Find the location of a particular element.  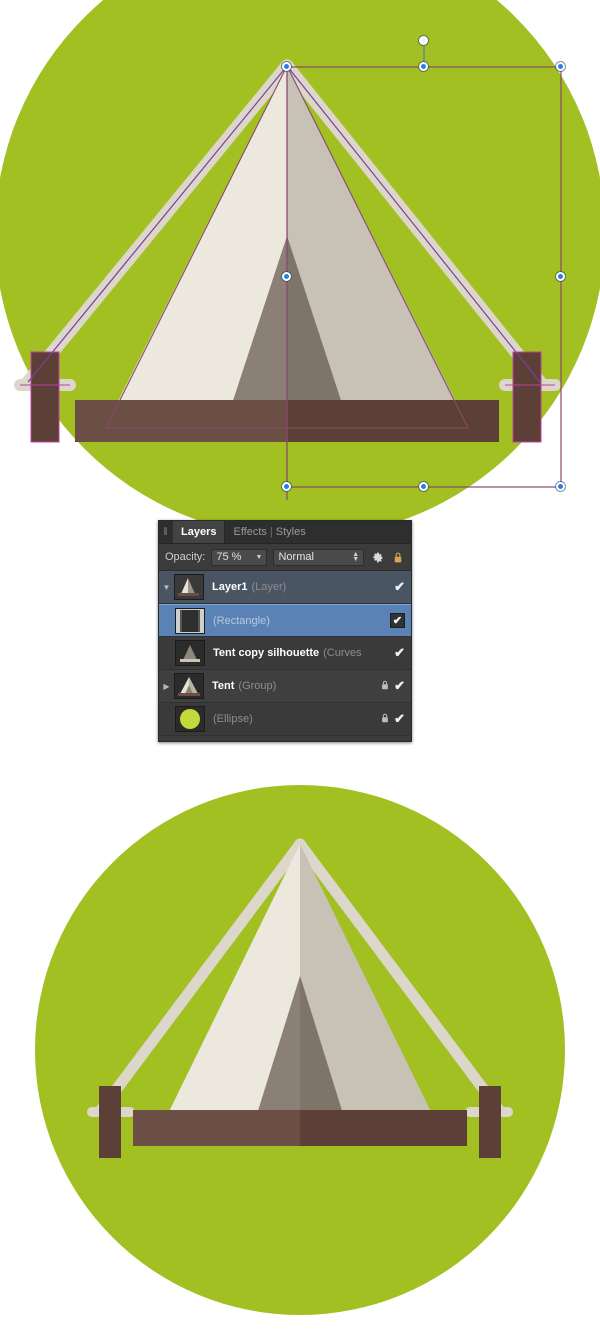

opacity-input: 75 % ▼ is located at coordinates (239, 557).